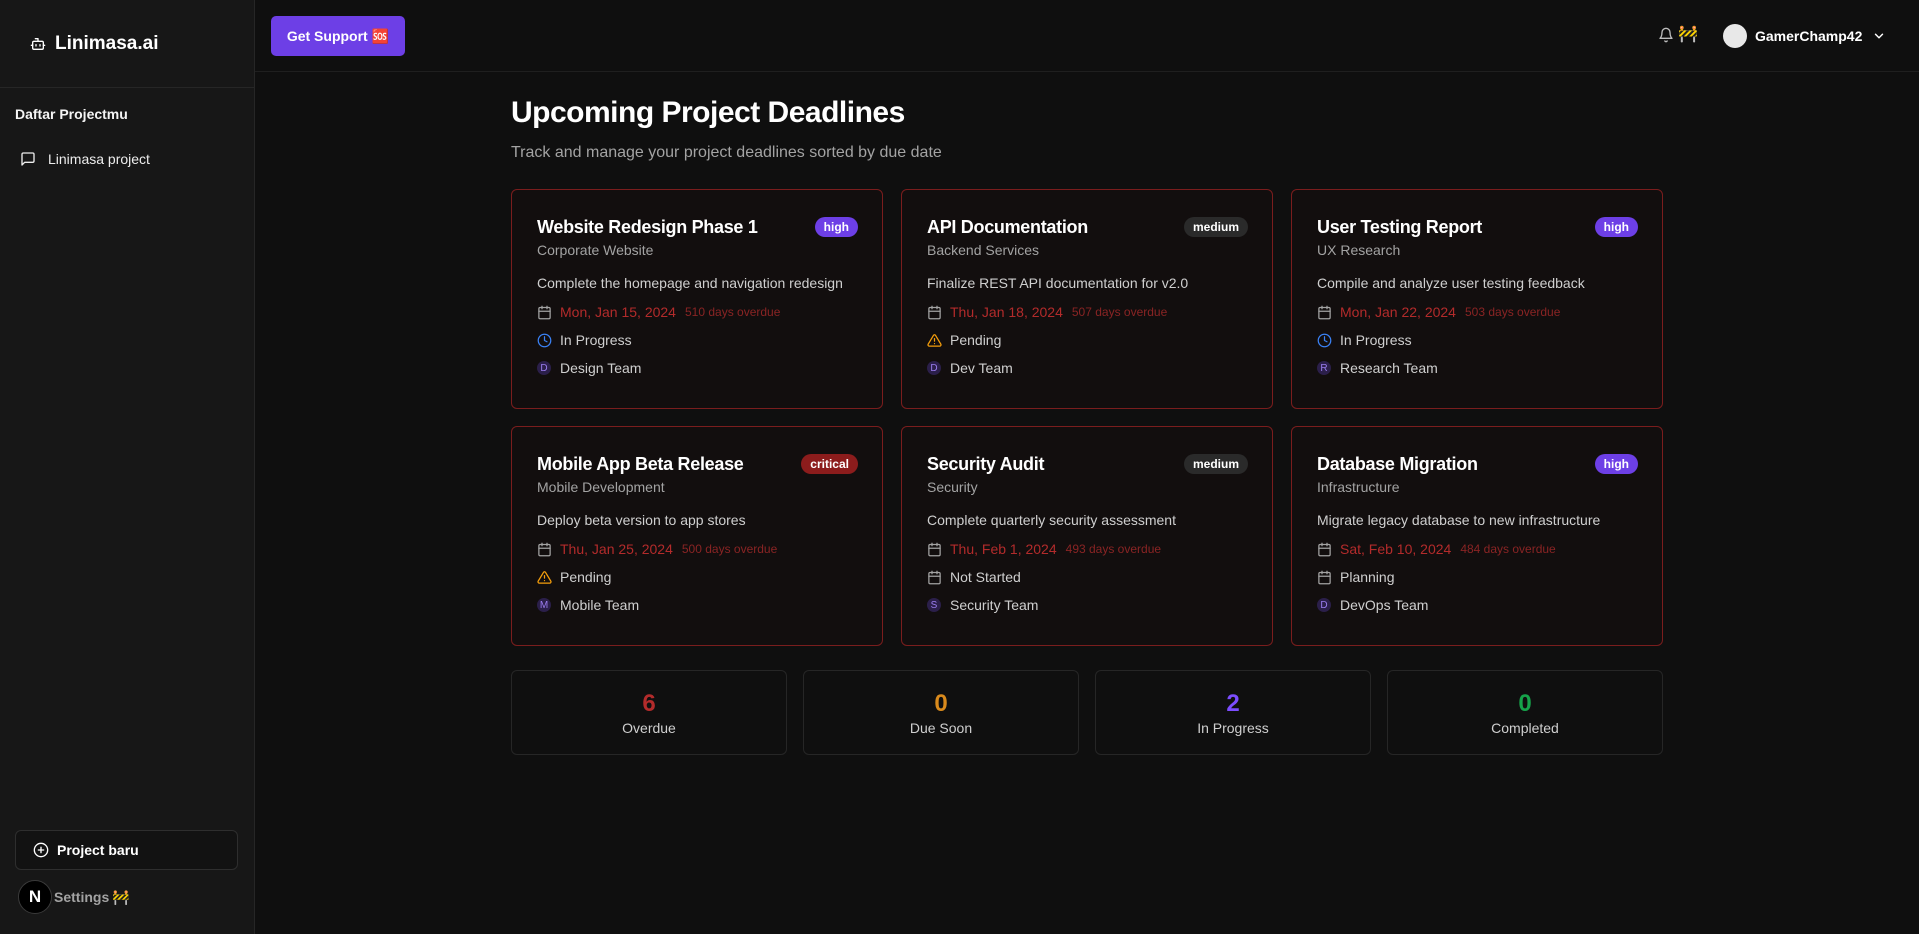  I want to click on brand-name: Linimasa.ai, so click(107, 43).